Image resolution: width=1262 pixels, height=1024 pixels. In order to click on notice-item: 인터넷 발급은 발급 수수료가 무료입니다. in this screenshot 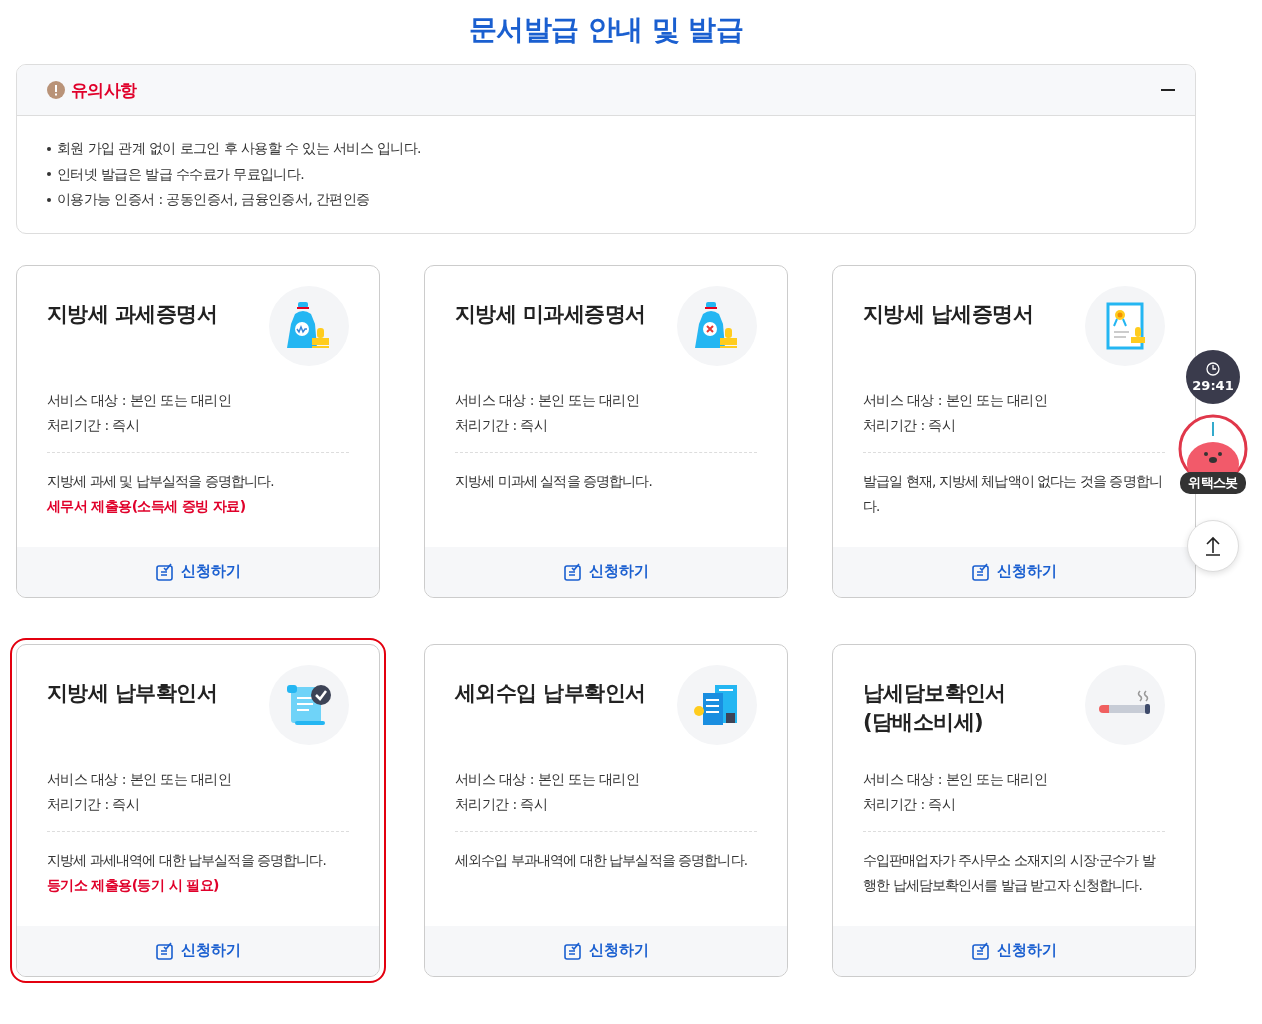, I will do `click(181, 174)`.